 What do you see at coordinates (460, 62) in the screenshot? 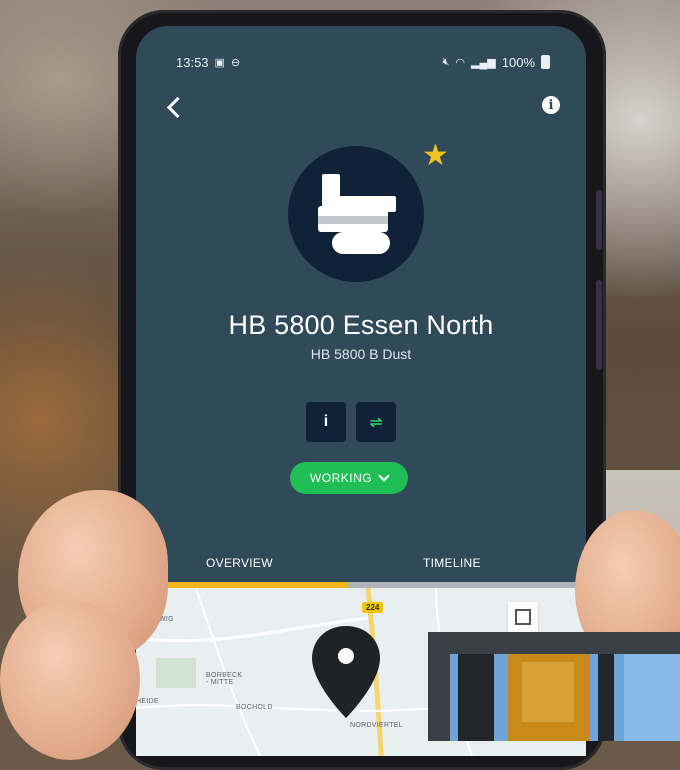
I see `wifi-icon: ◠` at bounding box center [460, 62].